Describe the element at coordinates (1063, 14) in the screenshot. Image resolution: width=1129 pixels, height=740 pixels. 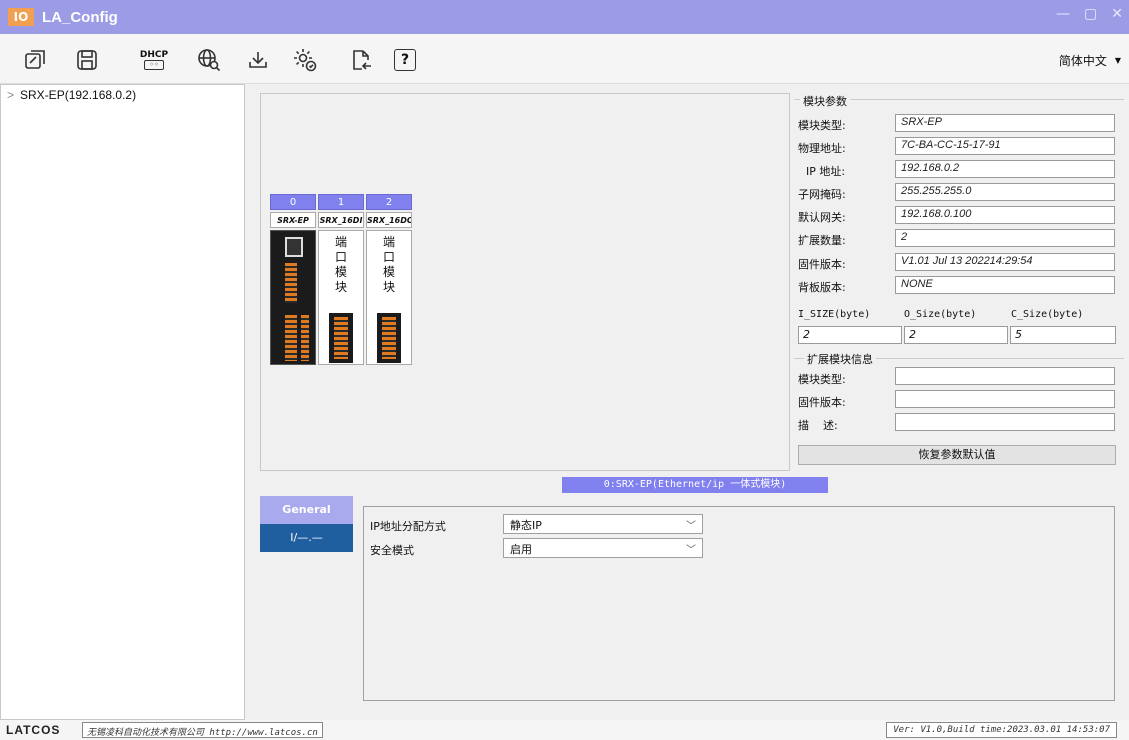
I see `minimize-button: —` at that location.